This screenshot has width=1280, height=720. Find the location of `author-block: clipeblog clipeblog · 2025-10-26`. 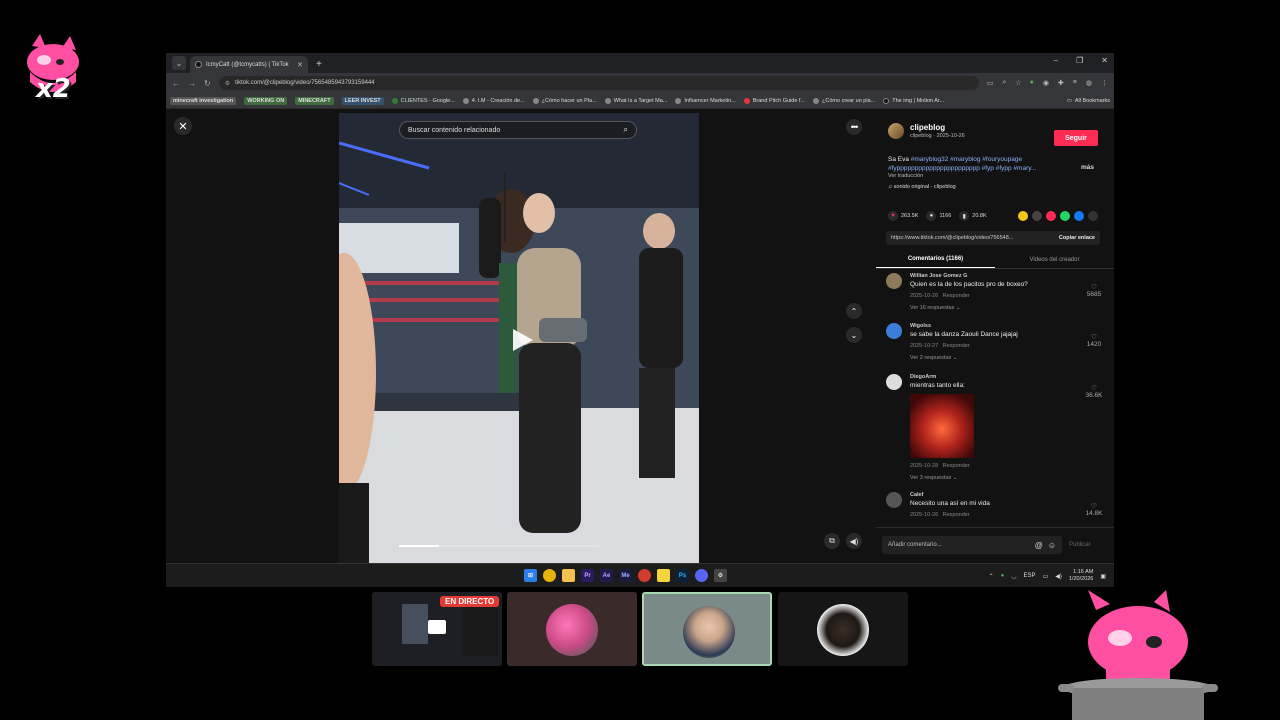

author-block: clipeblog clipeblog · 2025-10-26 is located at coordinates (926, 131).